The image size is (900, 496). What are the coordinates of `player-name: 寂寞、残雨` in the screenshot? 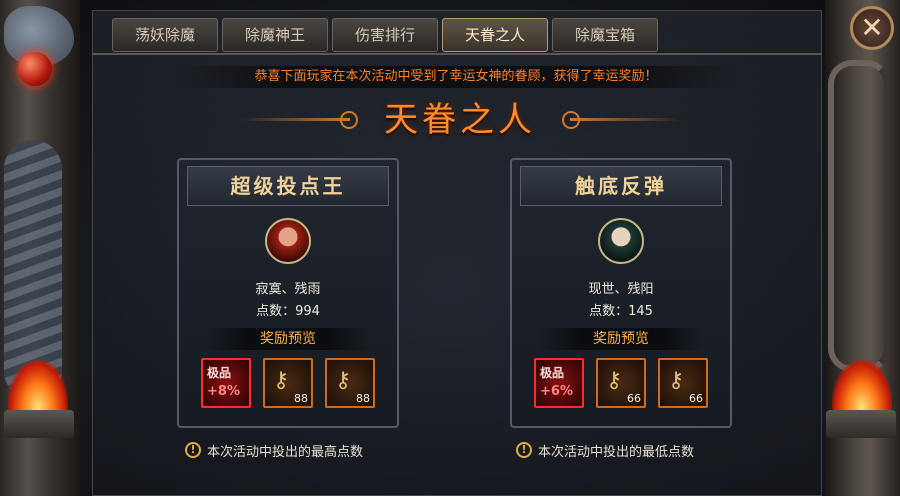 It's located at (288, 289).